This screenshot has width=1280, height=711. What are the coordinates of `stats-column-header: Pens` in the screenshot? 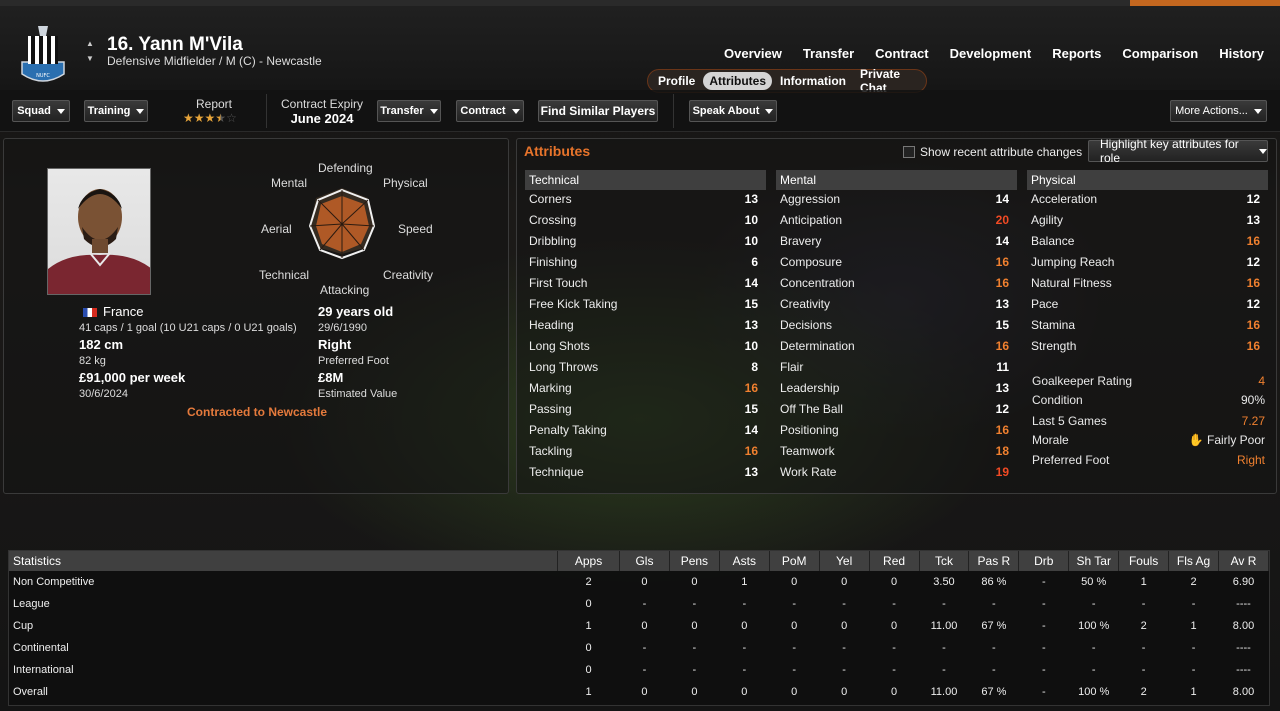 It's located at (694, 561).